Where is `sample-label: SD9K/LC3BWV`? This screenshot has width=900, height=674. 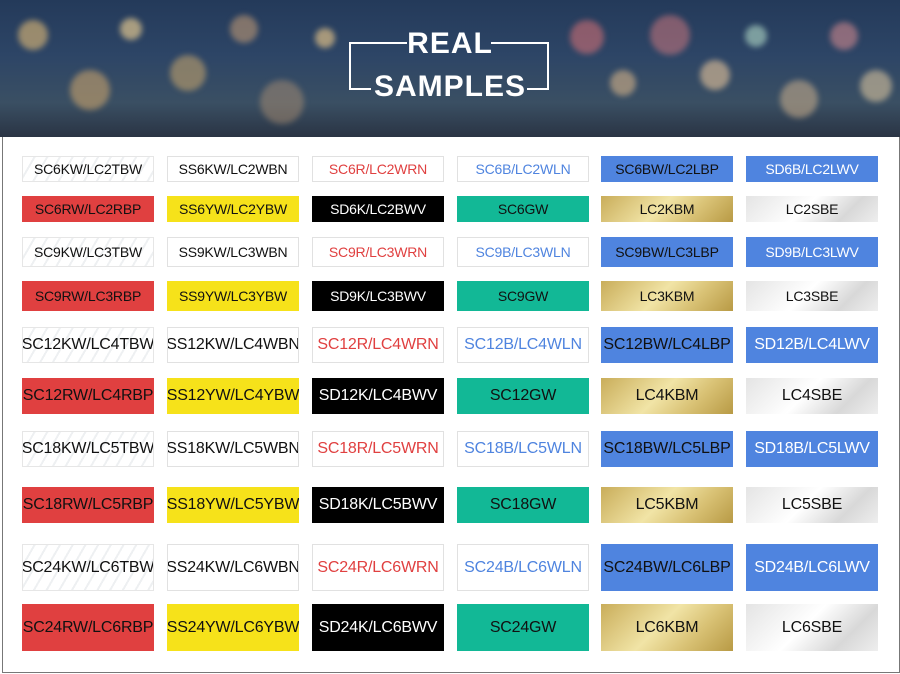 sample-label: SD9K/LC3BWV is located at coordinates (378, 296).